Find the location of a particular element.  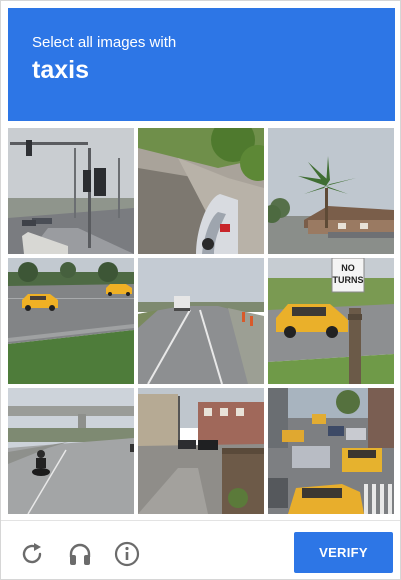

sign-text-line-2: TURNS is located at coordinates (348, 280).